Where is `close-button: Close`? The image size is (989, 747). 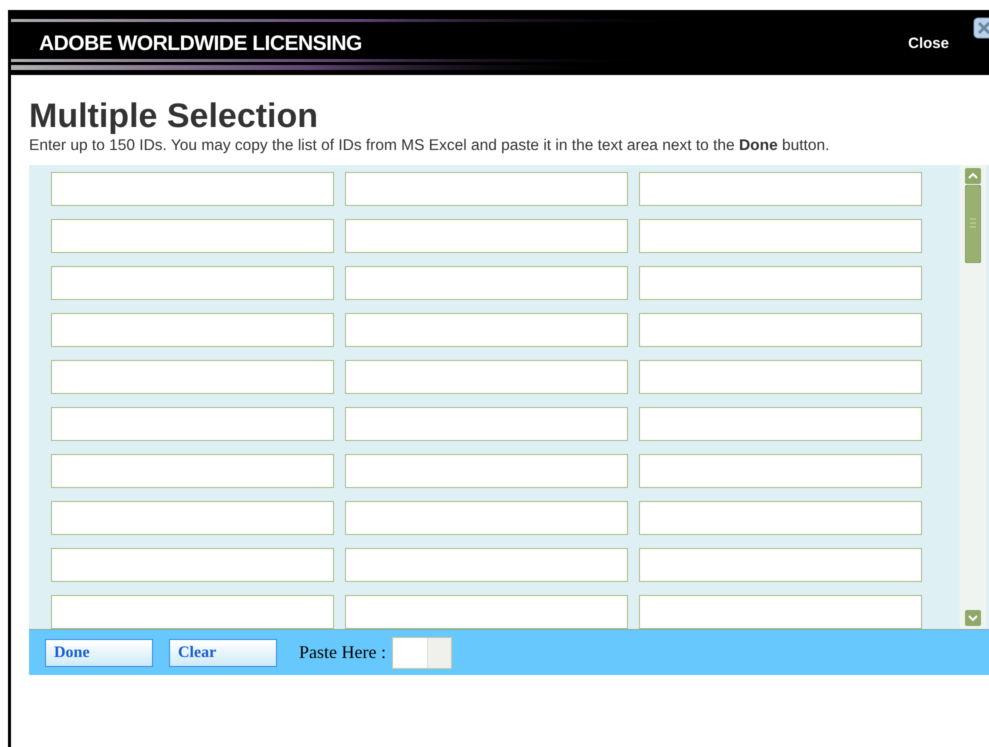 close-button: Close is located at coordinates (928, 44).